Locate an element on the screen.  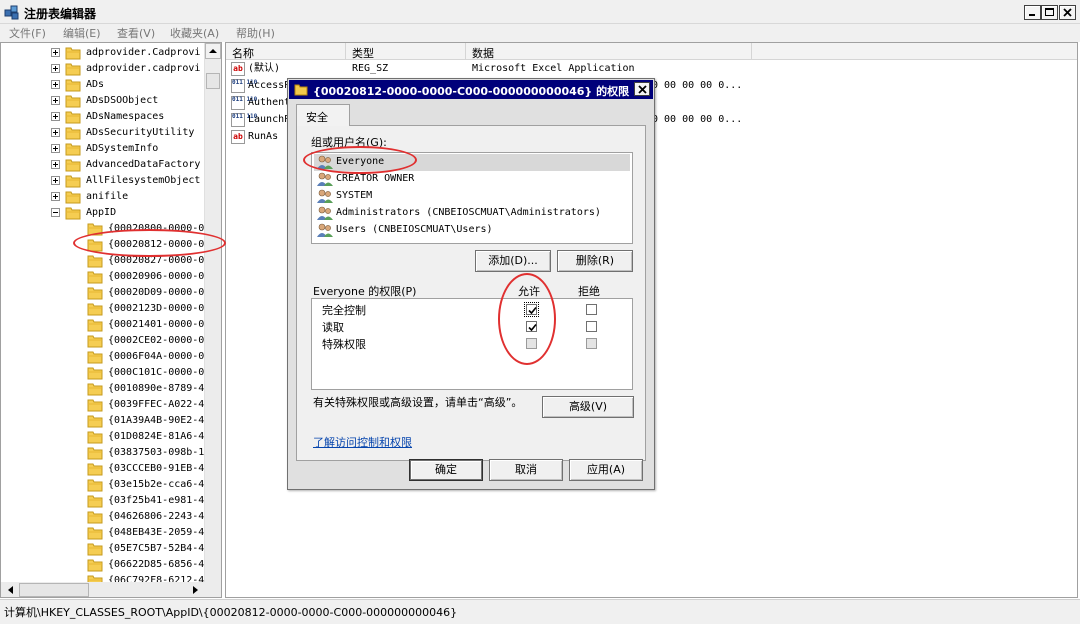
ok-button: 确定 is located at coordinates (446, 470).